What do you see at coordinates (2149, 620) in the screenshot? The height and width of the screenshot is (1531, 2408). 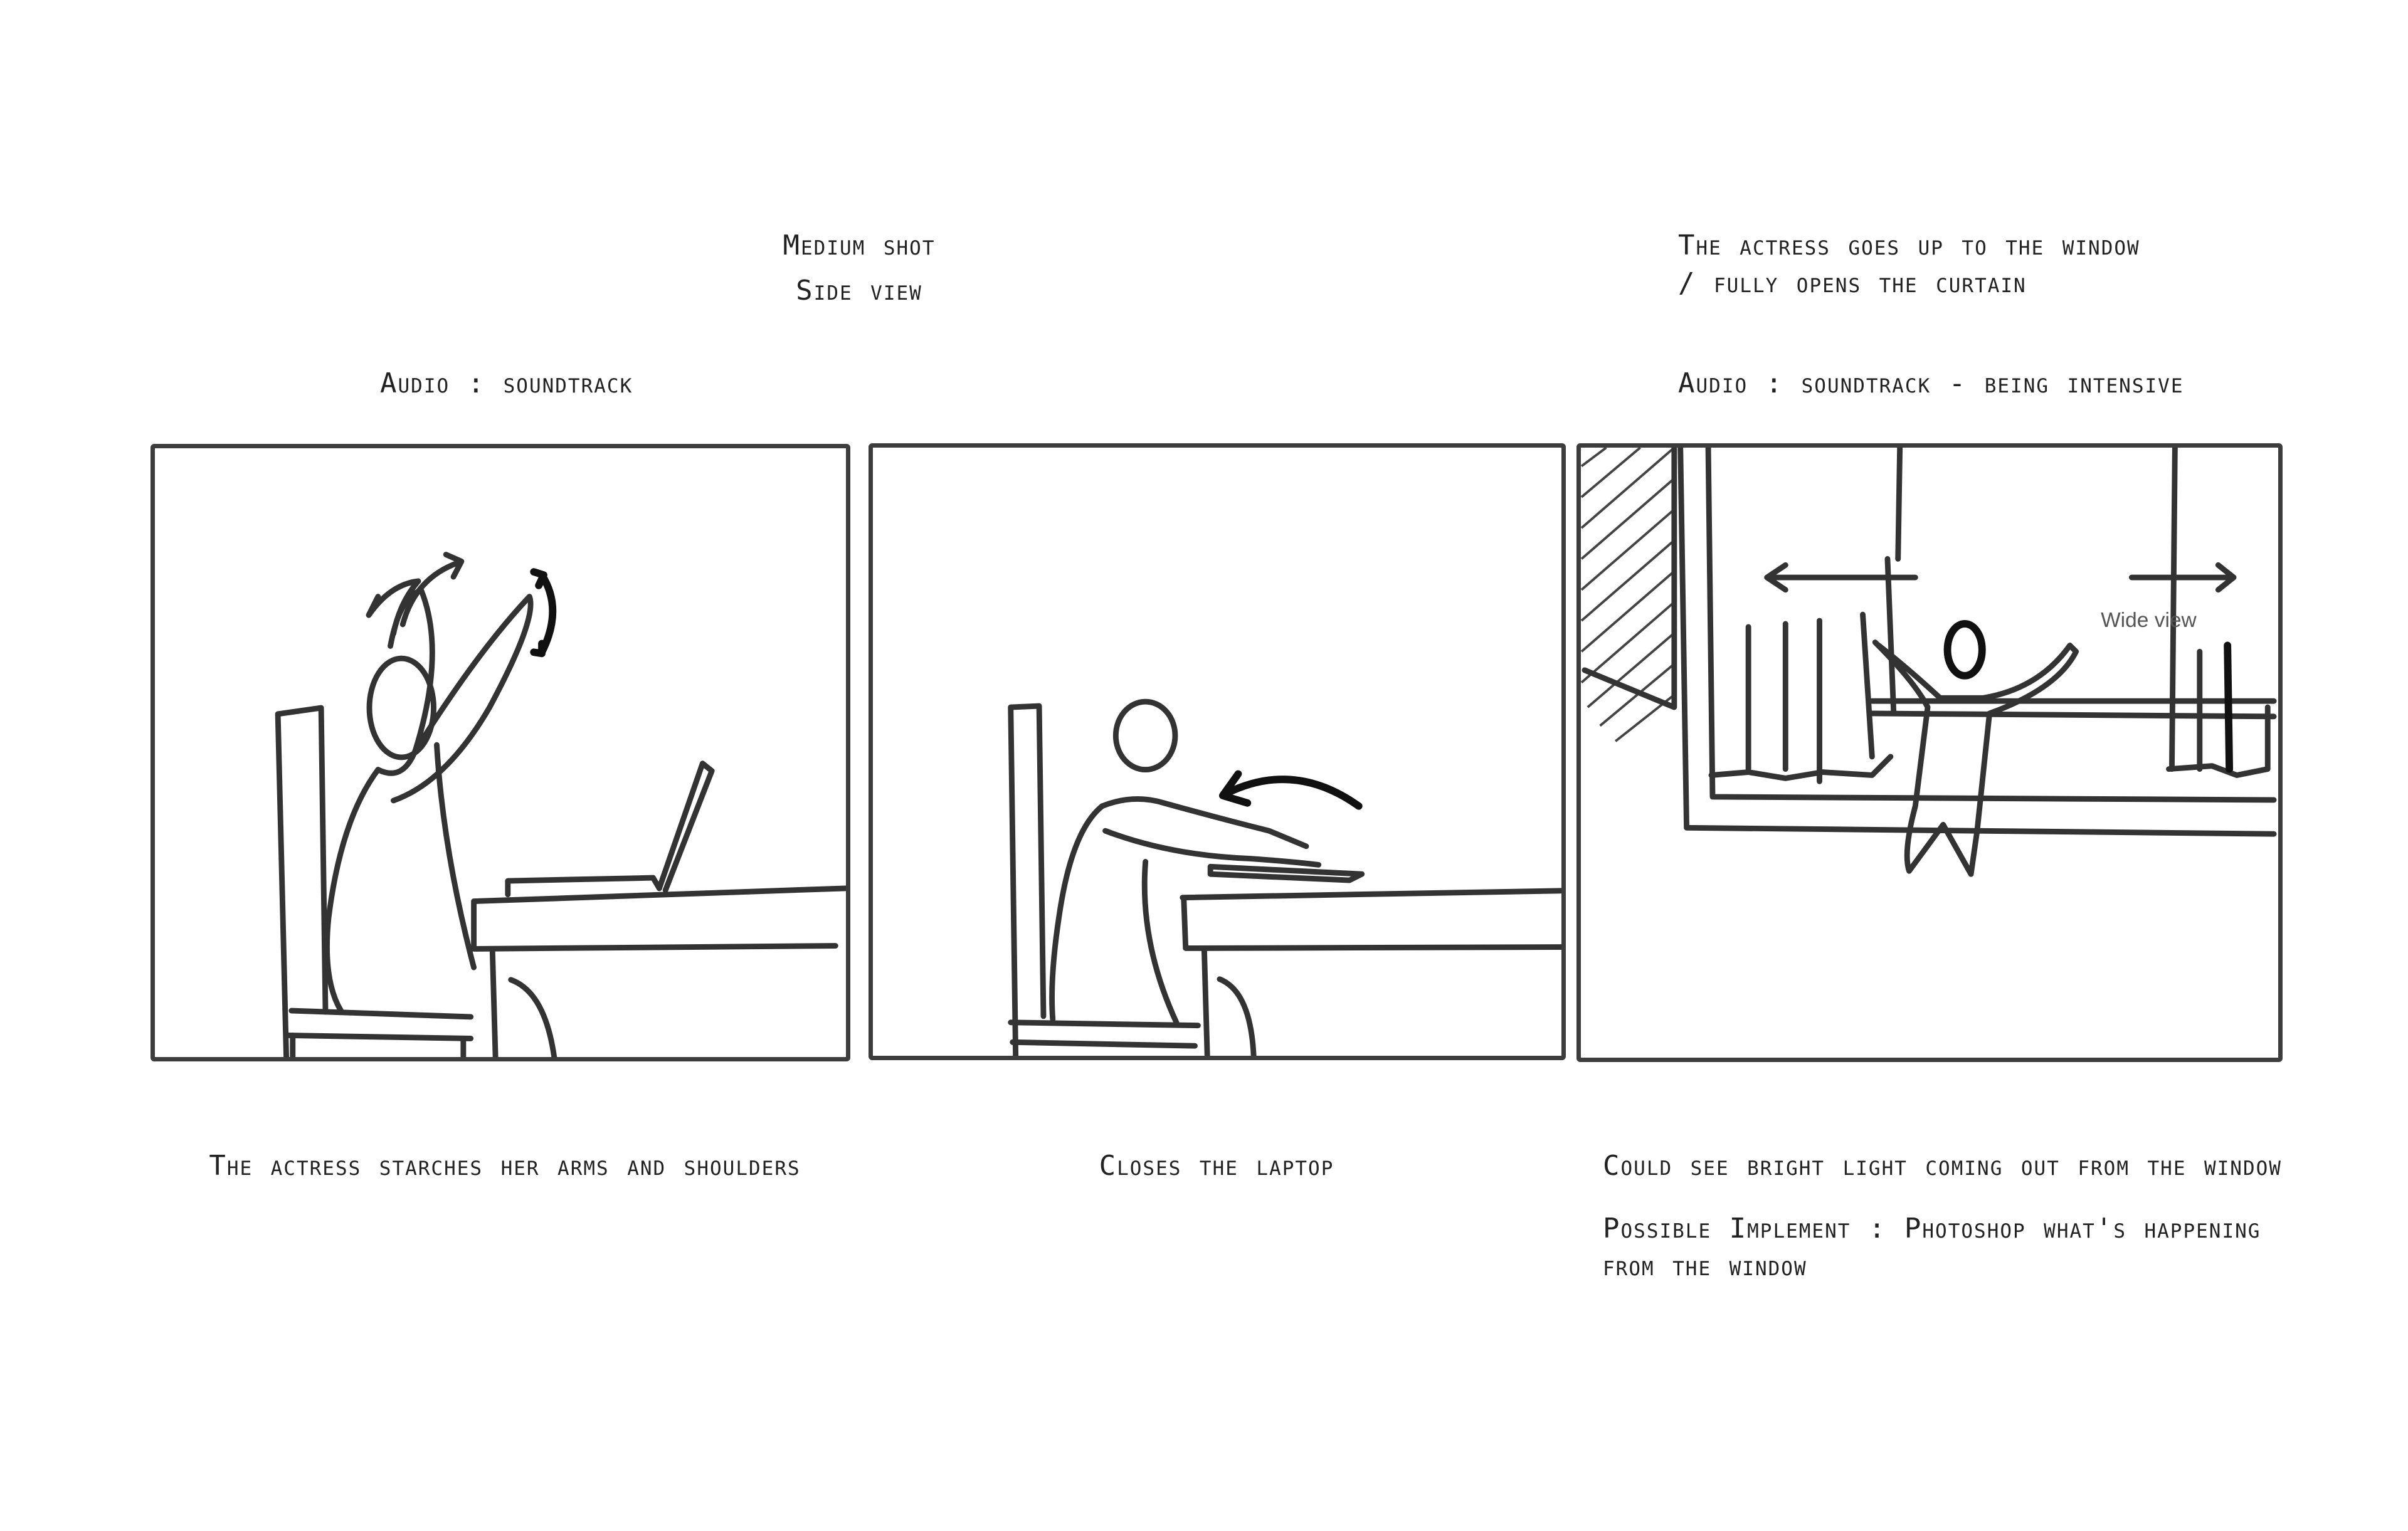 I see `wide-view-label: Wide view` at bounding box center [2149, 620].